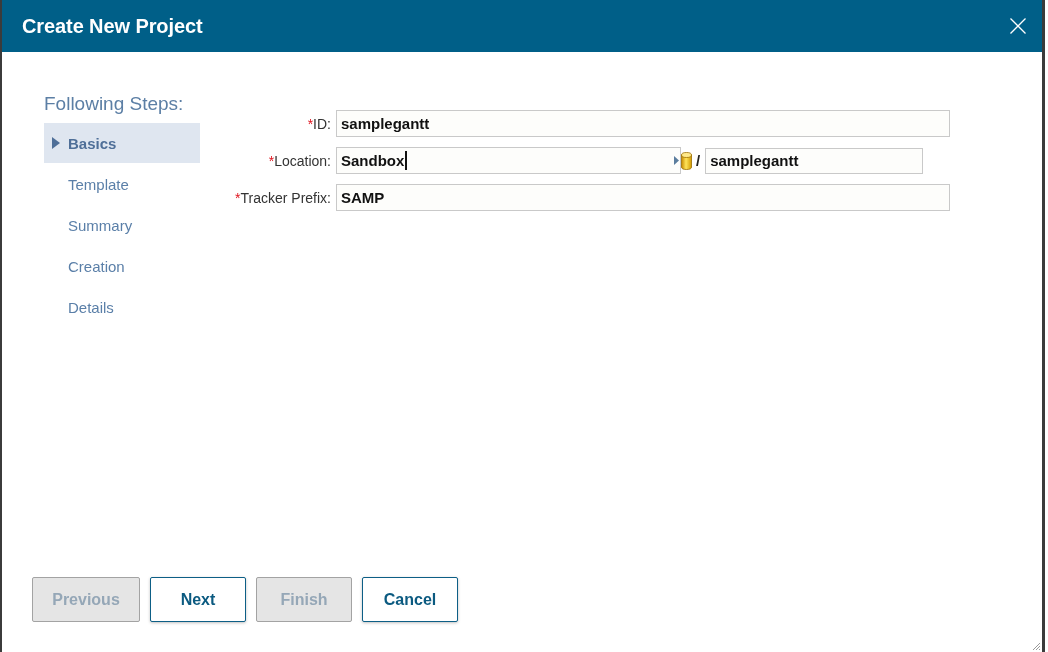  Describe the element at coordinates (686, 160) in the screenshot. I see `cylinder-icon` at that location.